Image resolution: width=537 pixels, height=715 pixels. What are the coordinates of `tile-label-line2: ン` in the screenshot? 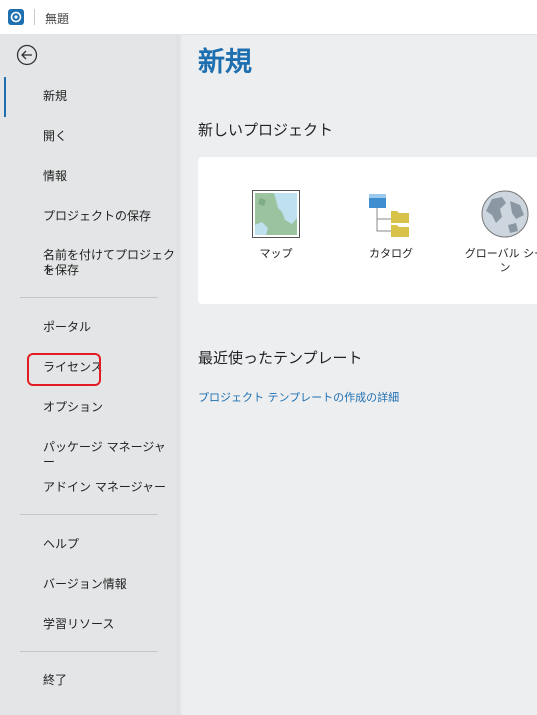 It's located at (505, 267).